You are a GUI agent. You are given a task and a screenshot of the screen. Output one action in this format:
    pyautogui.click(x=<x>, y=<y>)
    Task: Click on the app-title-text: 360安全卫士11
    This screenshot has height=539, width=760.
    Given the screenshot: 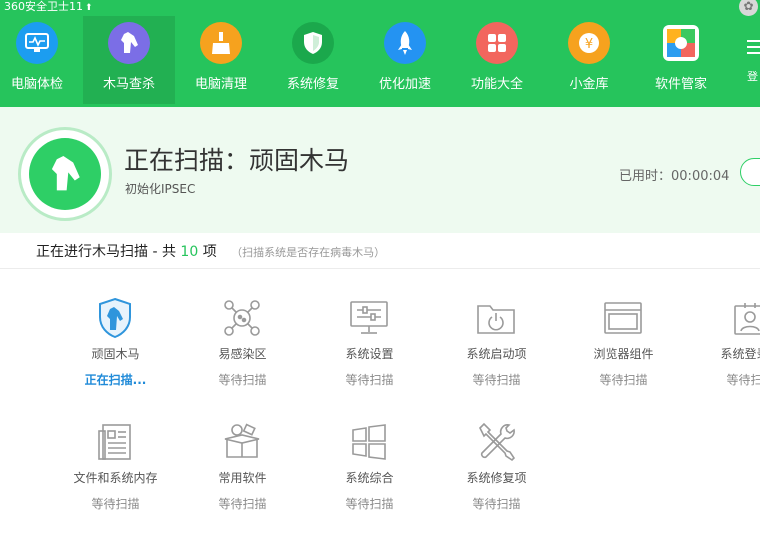 What is the action you would take?
    pyautogui.click(x=43, y=6)
    